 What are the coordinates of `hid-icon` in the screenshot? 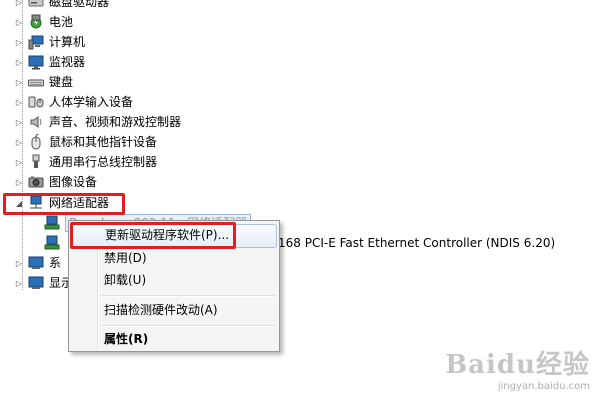 It's located at (36, 102).